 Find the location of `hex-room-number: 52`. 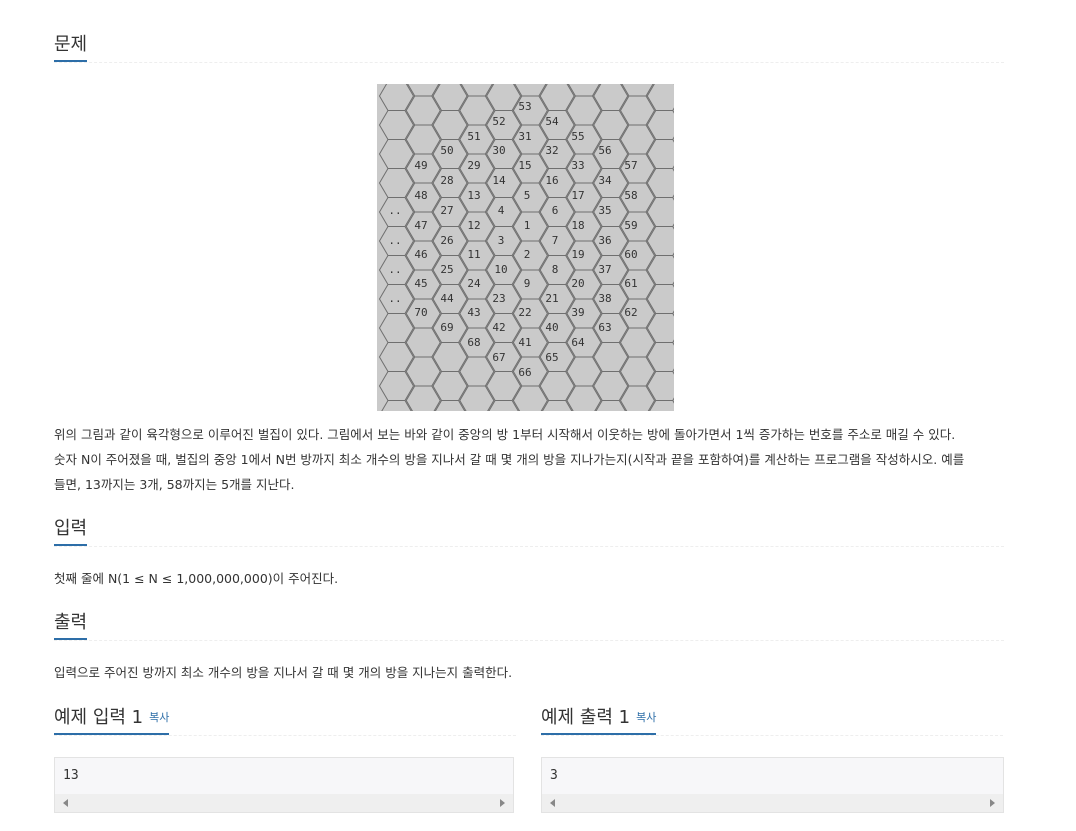

hex-room-number: 52 is located at coordinates (498, 121).